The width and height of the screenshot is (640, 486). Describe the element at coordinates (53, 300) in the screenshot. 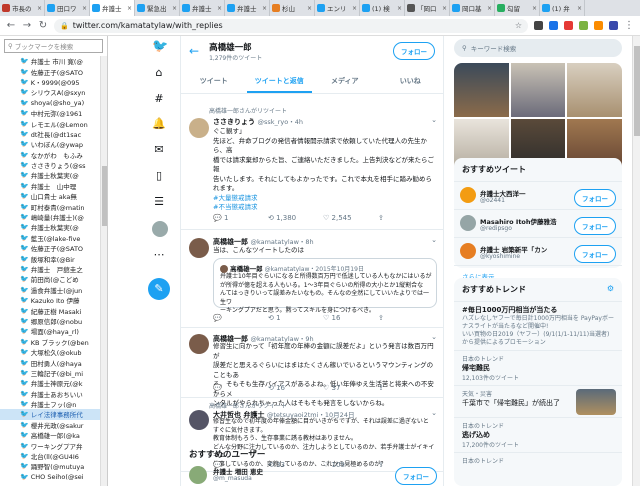

I see `bookmark-item: 🐦 Kazuko Ito 伊藤` at that location.